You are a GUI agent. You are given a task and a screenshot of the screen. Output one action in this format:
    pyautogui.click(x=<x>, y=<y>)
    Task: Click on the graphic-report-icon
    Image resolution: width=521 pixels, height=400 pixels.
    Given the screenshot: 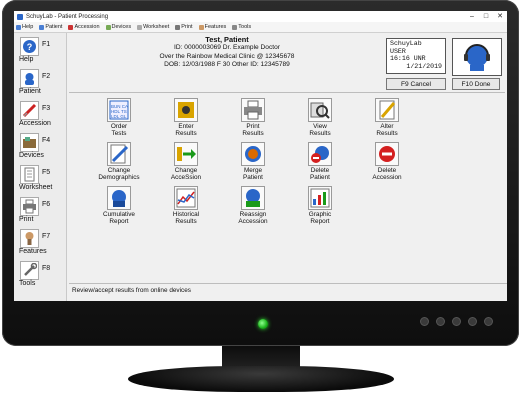 What is the action you would take?
    pyautogui.click(x=320, y=198)
    